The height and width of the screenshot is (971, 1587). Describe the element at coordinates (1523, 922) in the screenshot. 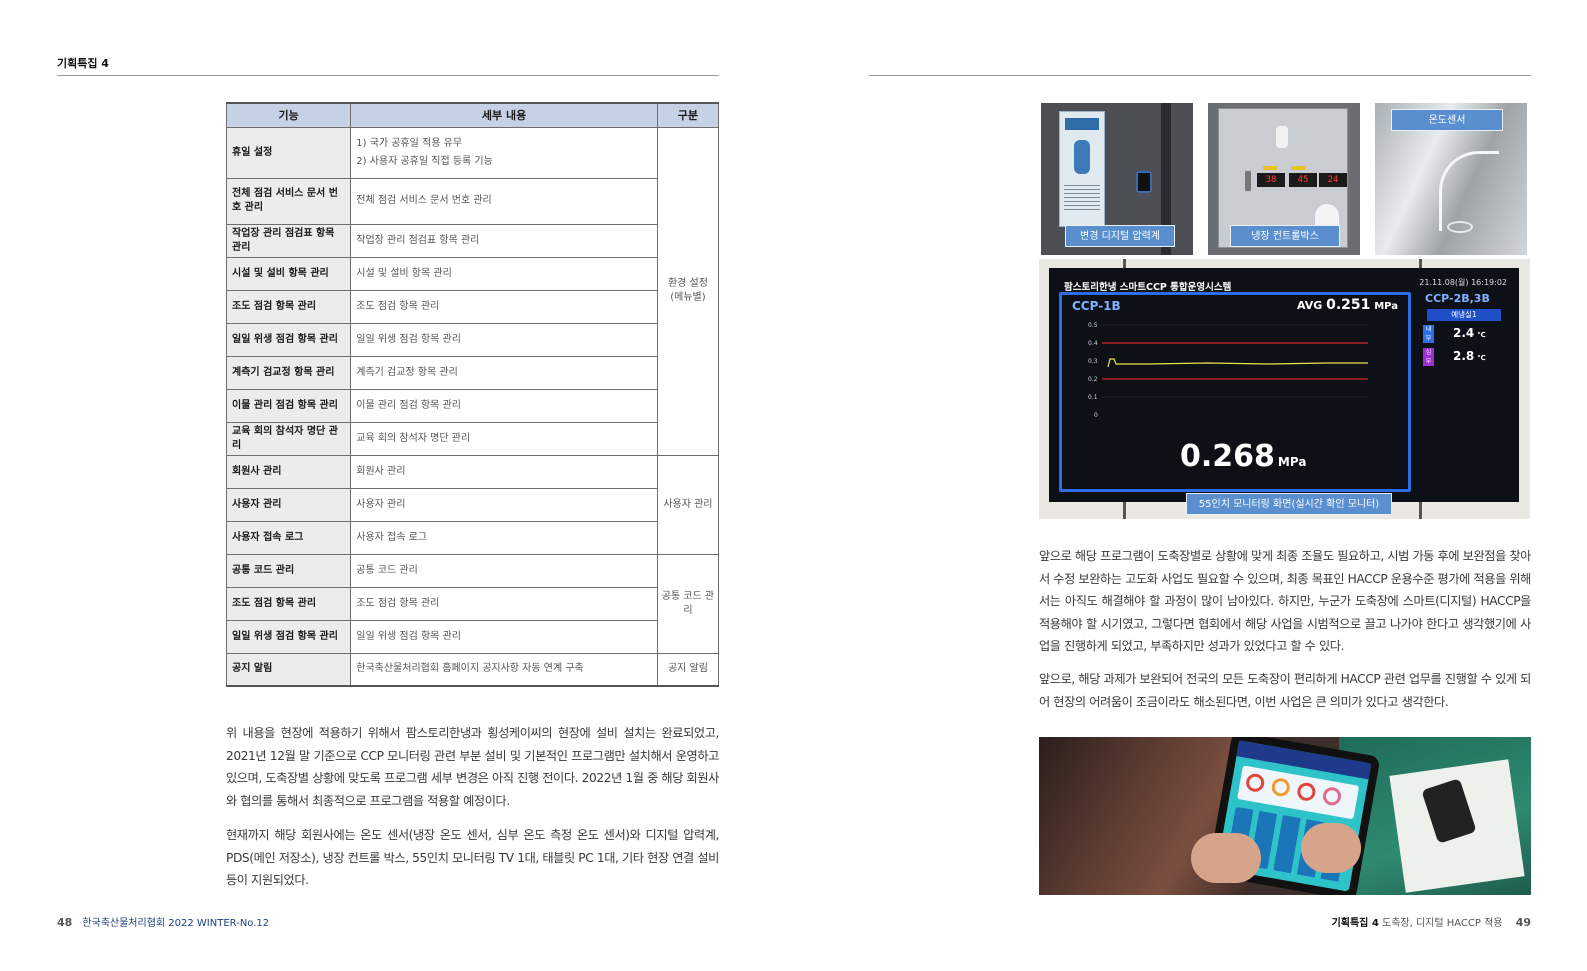

I see `page-number: 49` at that location.